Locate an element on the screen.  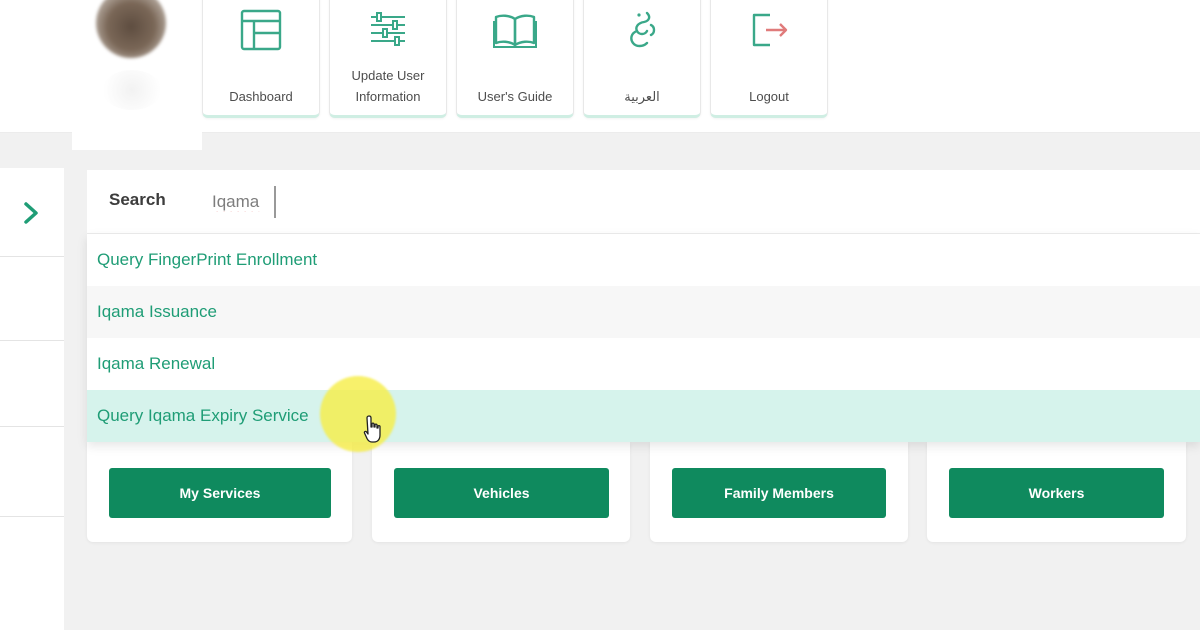
service-card: Vehicles is located at coordinates (501, 492).